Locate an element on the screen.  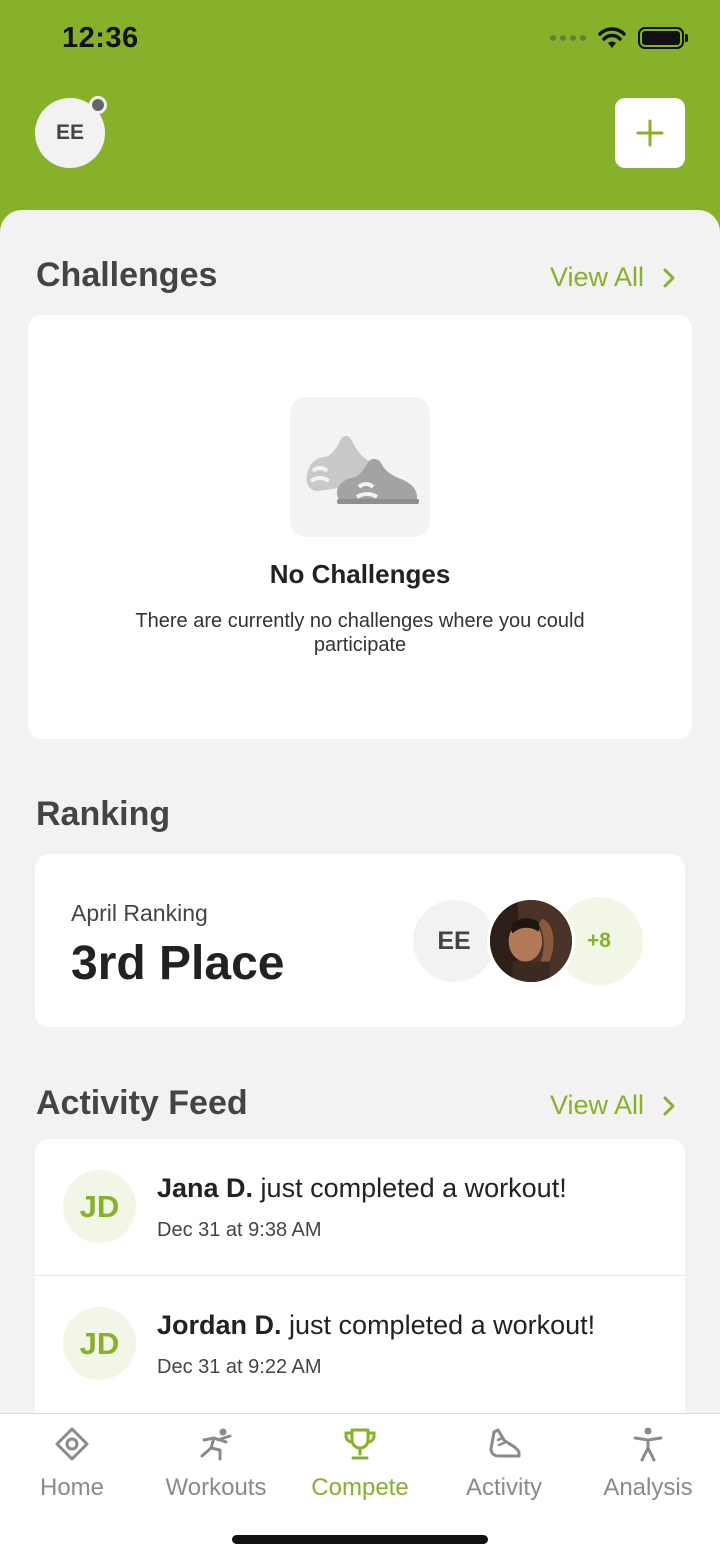
plus-icon is located at coordinates (650, 133).